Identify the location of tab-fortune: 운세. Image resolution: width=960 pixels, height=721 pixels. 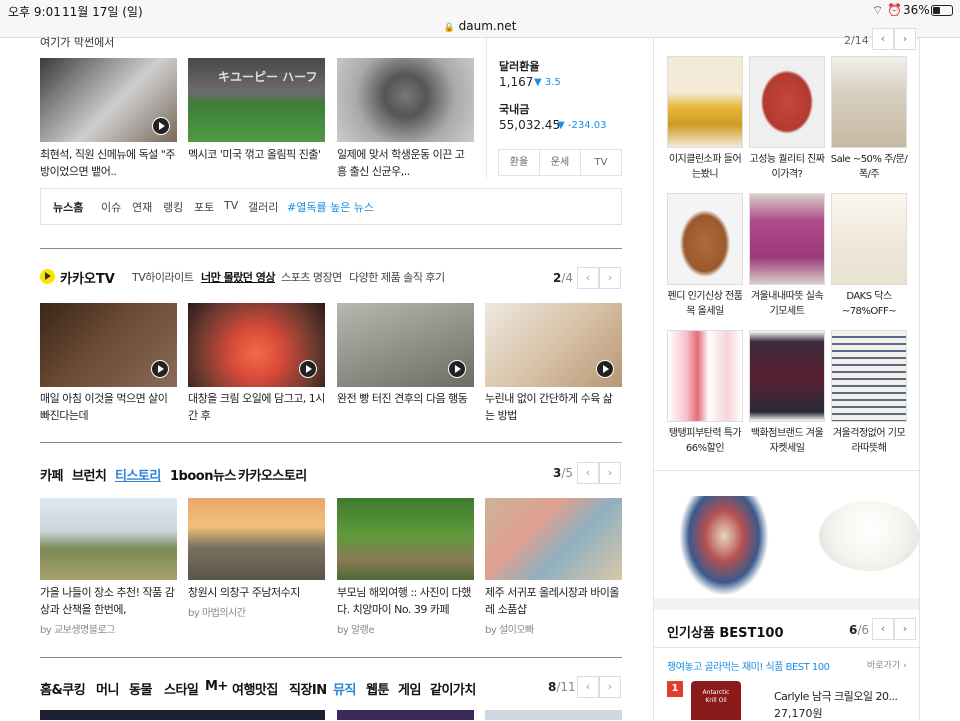
(560, 162).